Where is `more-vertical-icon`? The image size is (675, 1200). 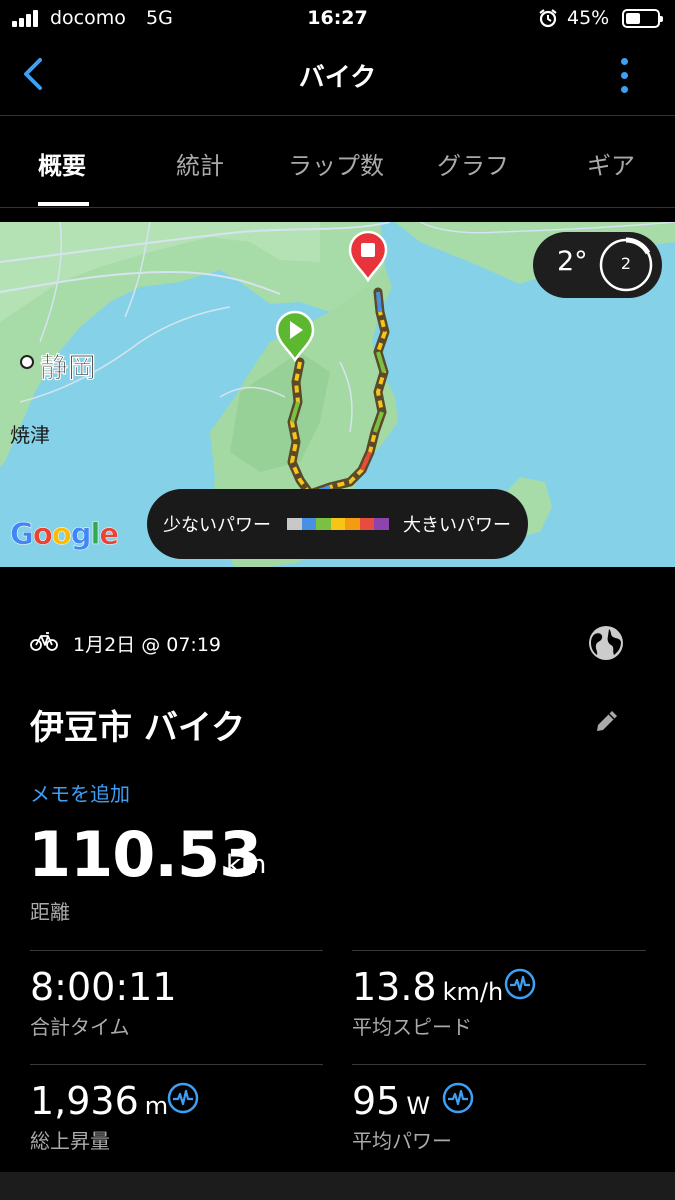 more-vertical-icon is located at coordinates (625, 76).